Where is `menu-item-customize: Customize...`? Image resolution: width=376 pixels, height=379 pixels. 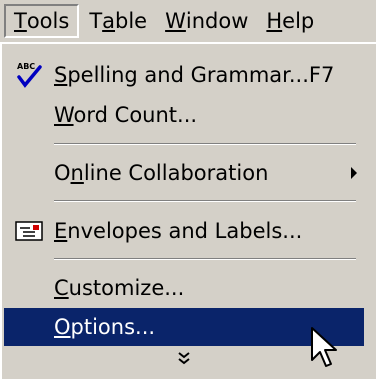 menu-item-customize: Customize... is located at coordinates (184, 288).